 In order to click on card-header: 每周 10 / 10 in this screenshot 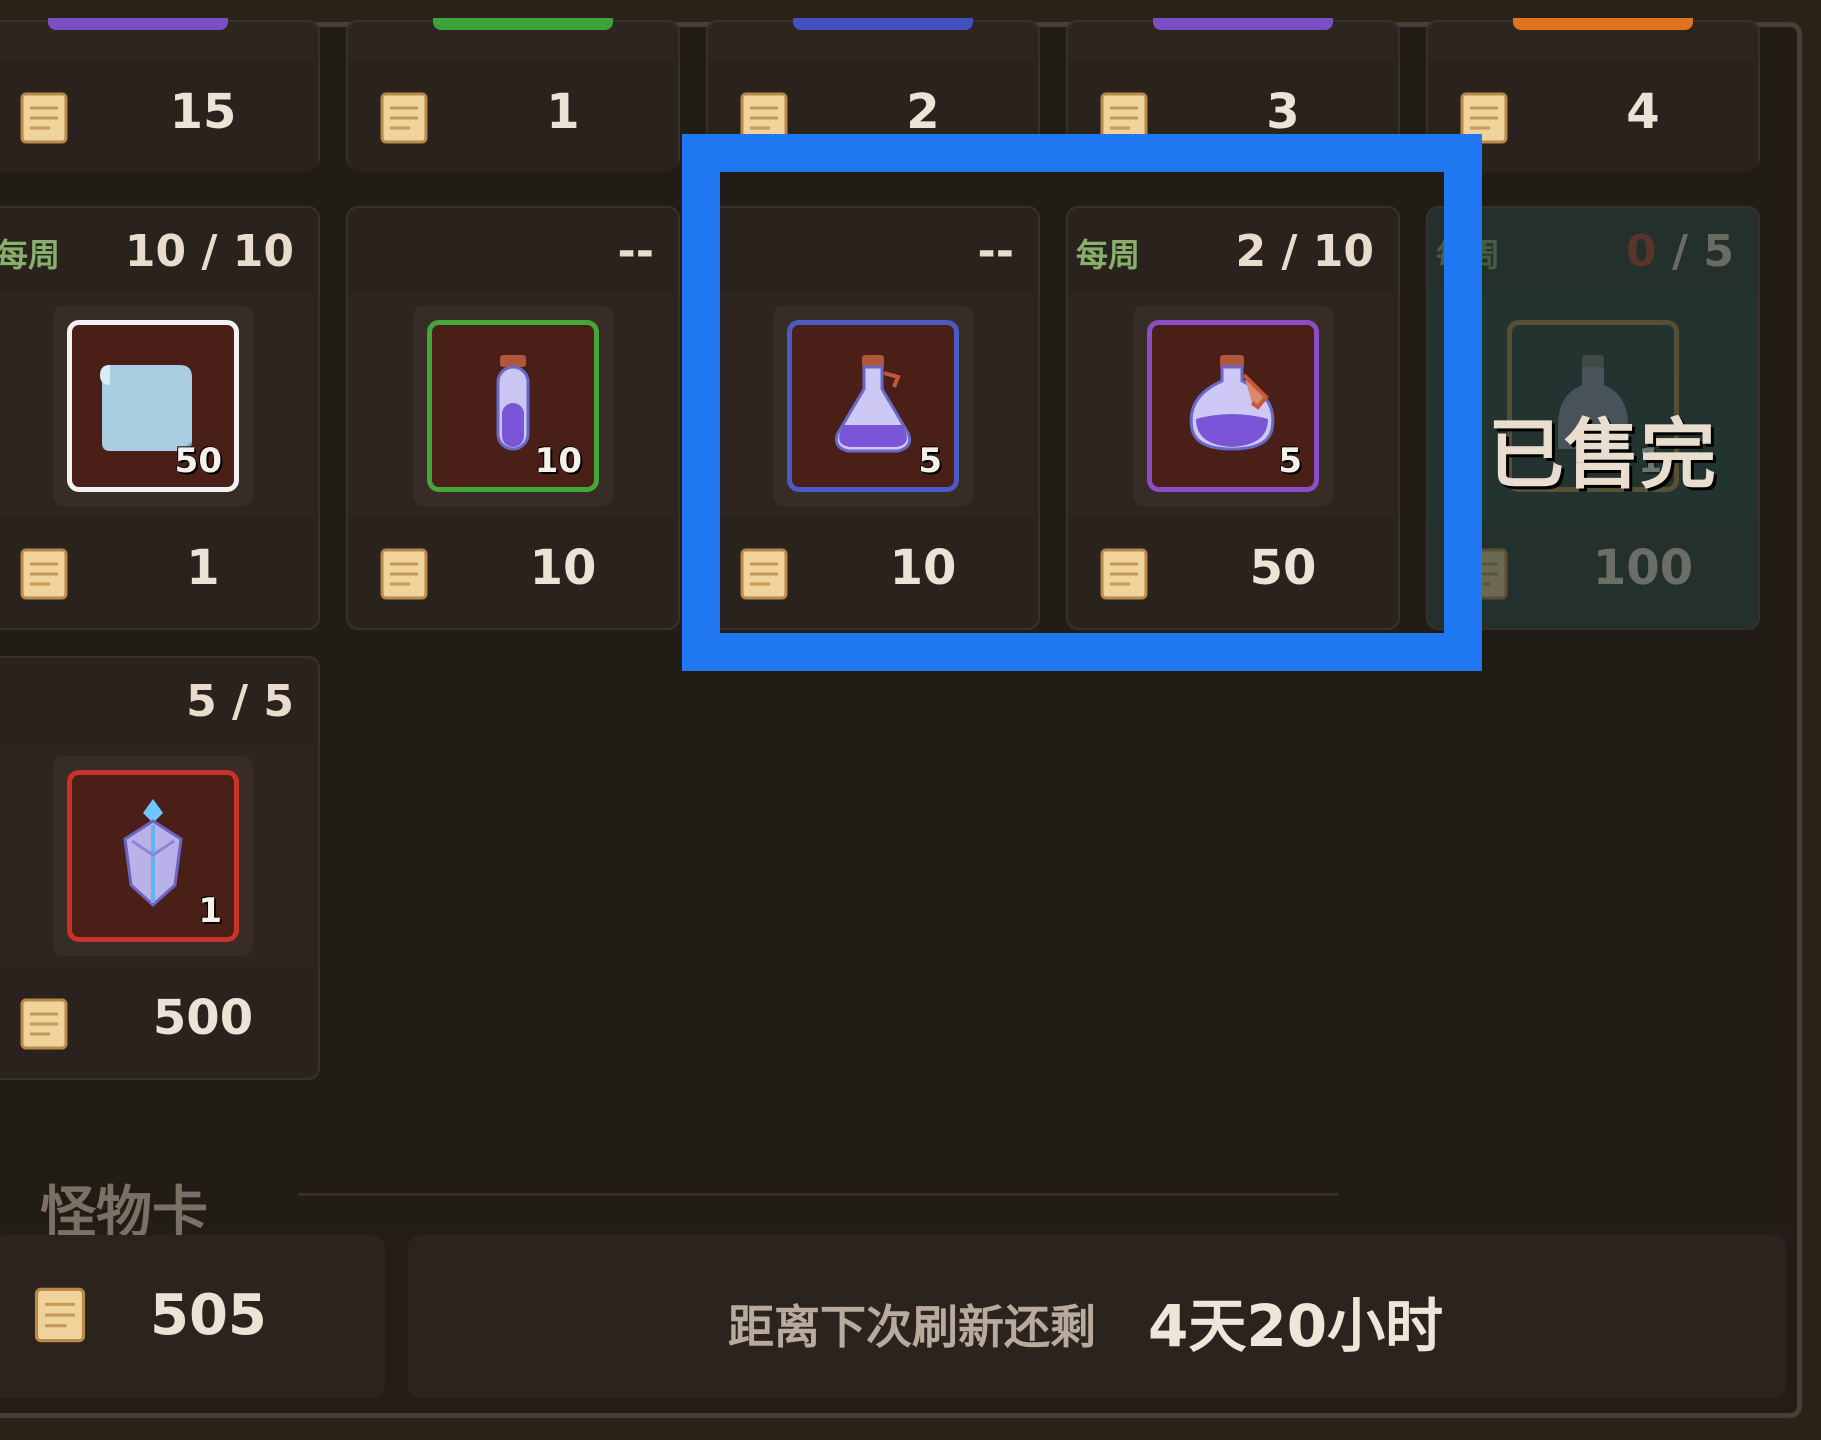, I will do `click(159, 251)`.